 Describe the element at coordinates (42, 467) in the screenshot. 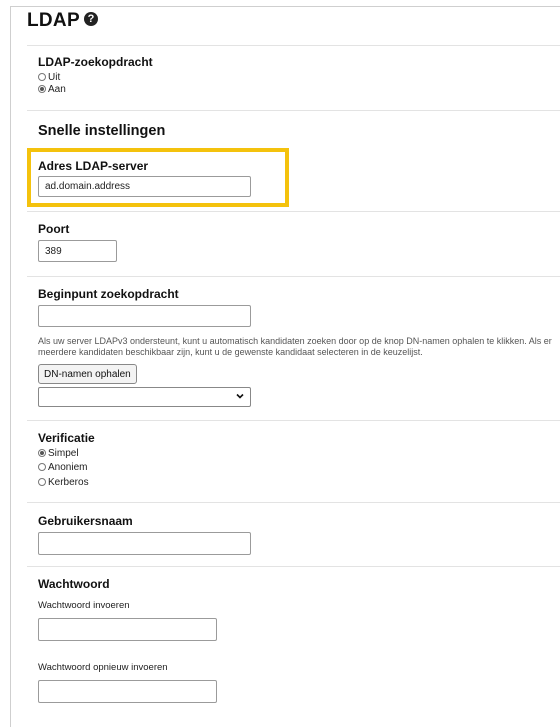

I see `radio-anonymous` at that location.